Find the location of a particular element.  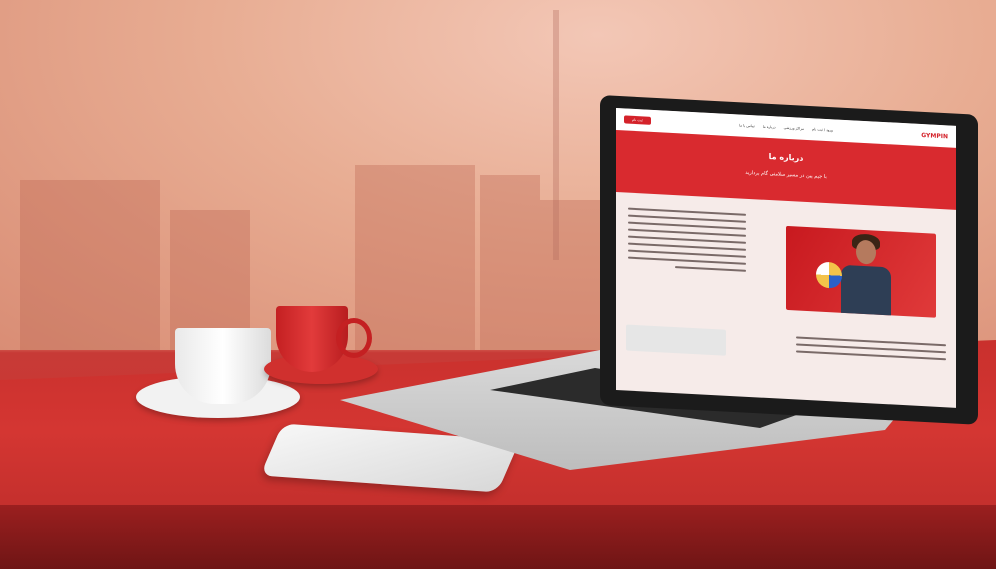

white-cup is located at coordinates (223, 366).